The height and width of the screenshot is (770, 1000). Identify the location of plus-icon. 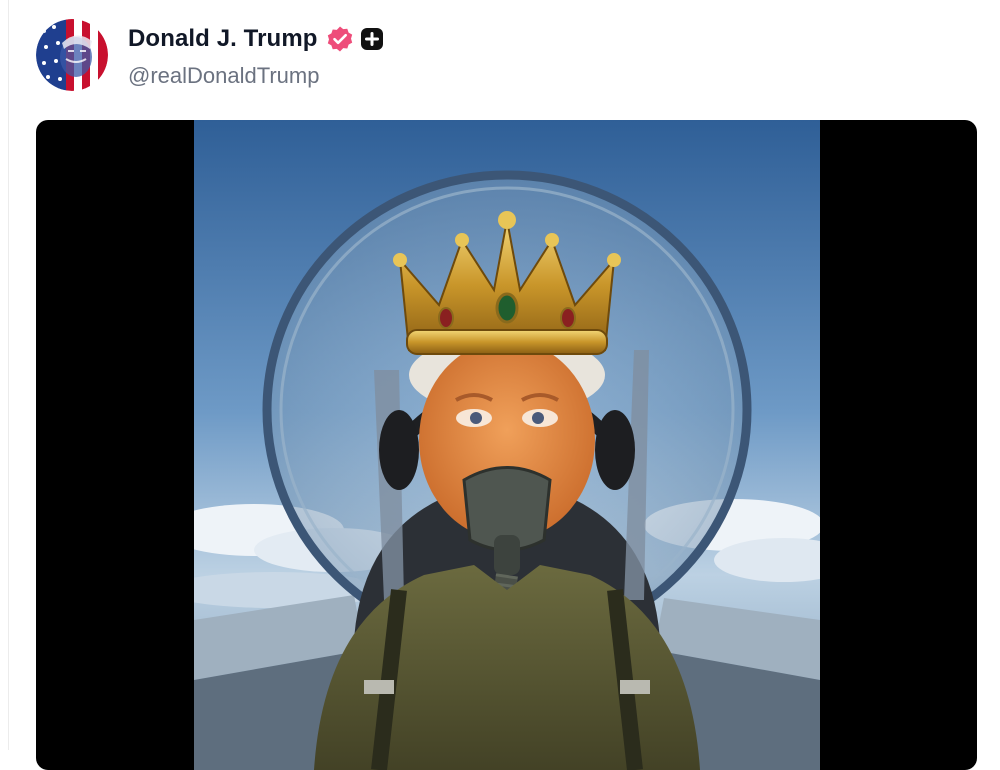
(372, 39).